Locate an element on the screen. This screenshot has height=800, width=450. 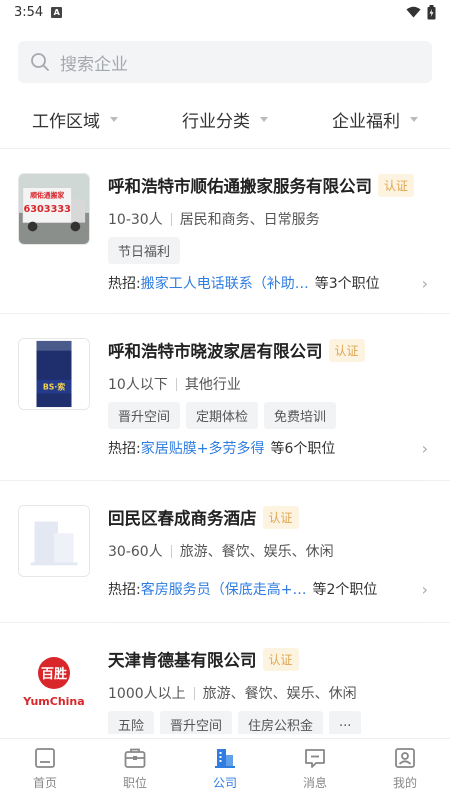
company-name-row: 呼和浩特市晓波家居有限公司 认证 is located at coordinates (236, 350).